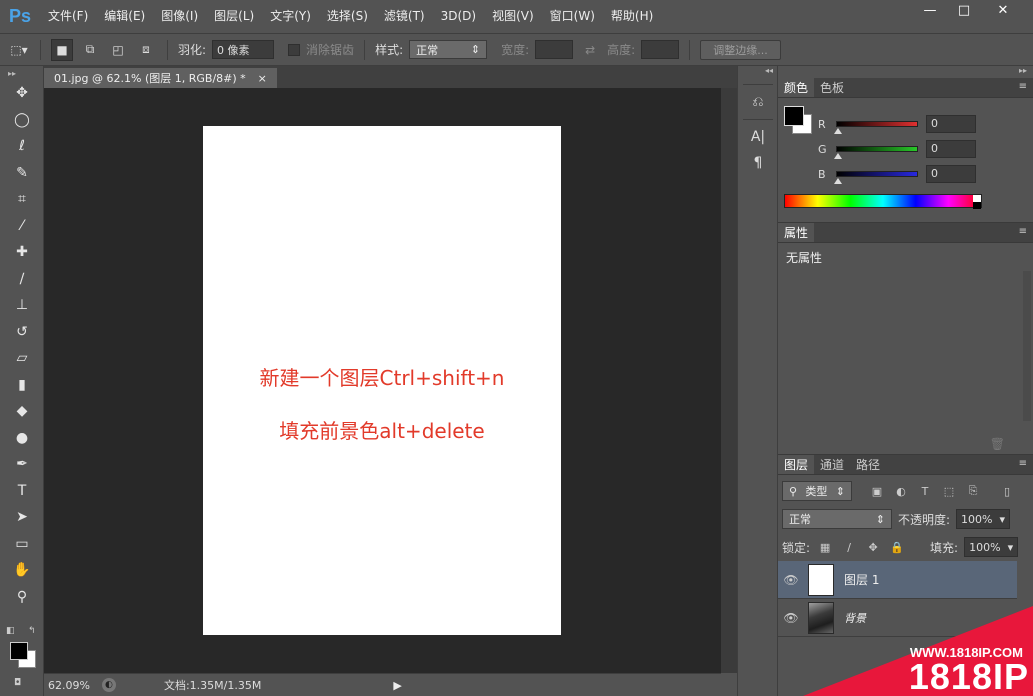 This screenshot has width=1033, height=696. I want to click on g-slider, so click(876, 152).